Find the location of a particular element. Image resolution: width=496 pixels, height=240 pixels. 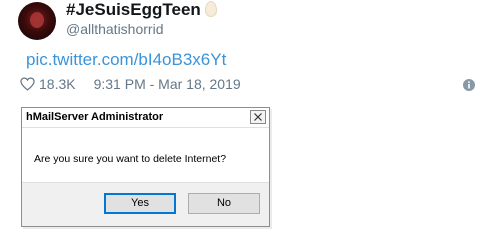

dialog-title: hMailServer Administrator is located at coordinates (95, 117).